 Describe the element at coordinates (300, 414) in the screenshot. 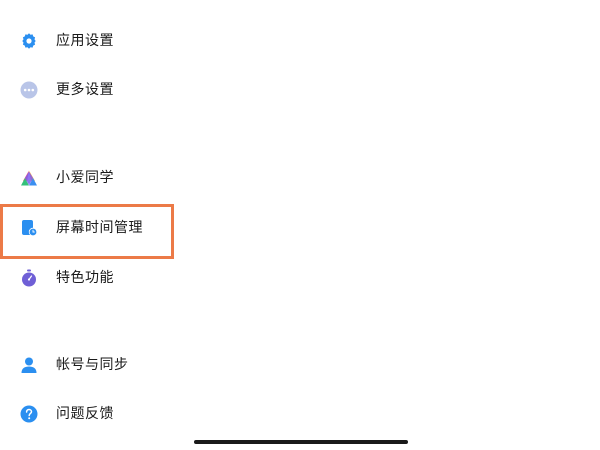

I see `menu-item-feedback: 问题反馈` at that location.